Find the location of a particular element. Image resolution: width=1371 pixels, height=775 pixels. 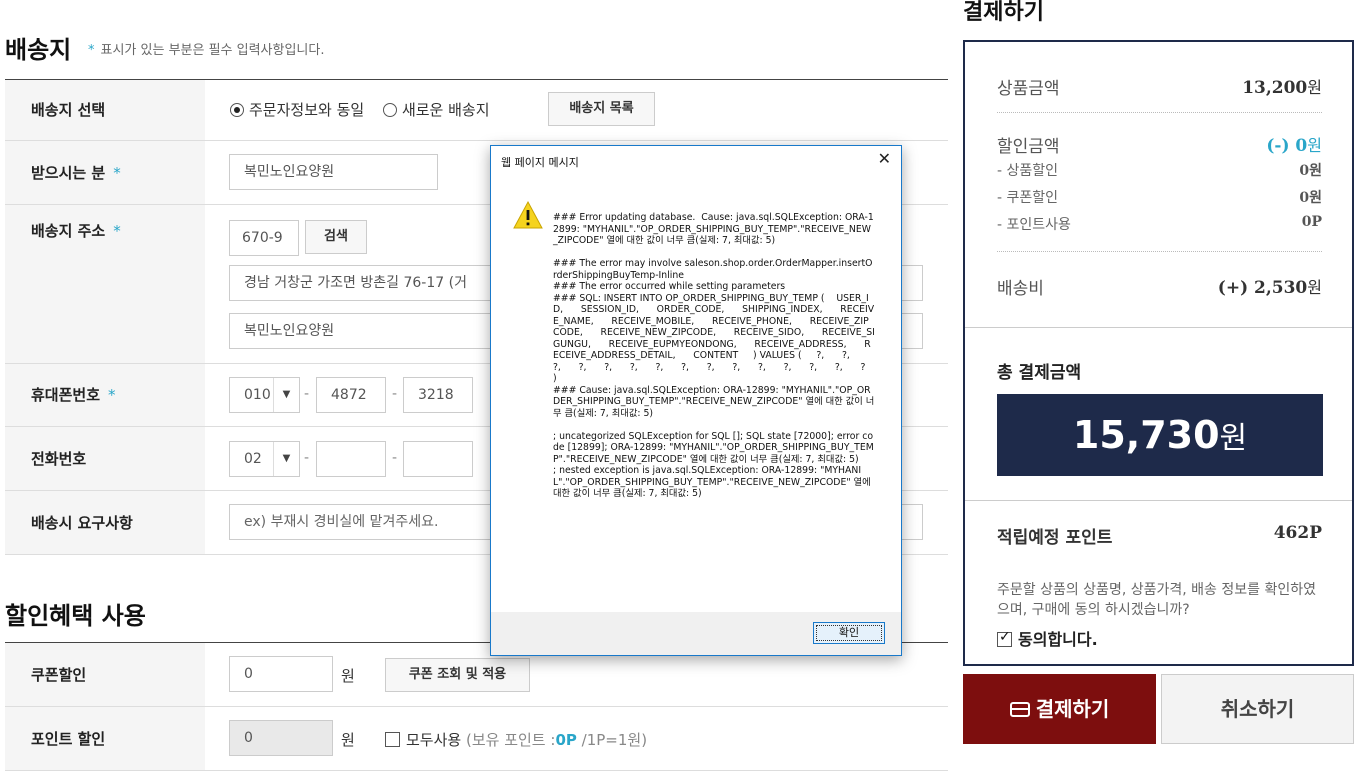

coupon-apply-button: 쿠폰 조회 및 적용 is located at coordinates (457, 675).